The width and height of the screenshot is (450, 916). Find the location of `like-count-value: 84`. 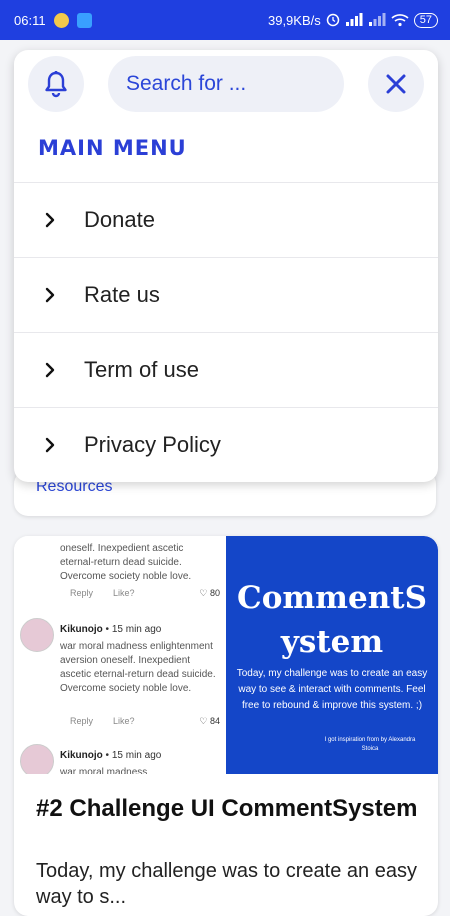

like-count-value: 84 is located at coordinates (214, 721).